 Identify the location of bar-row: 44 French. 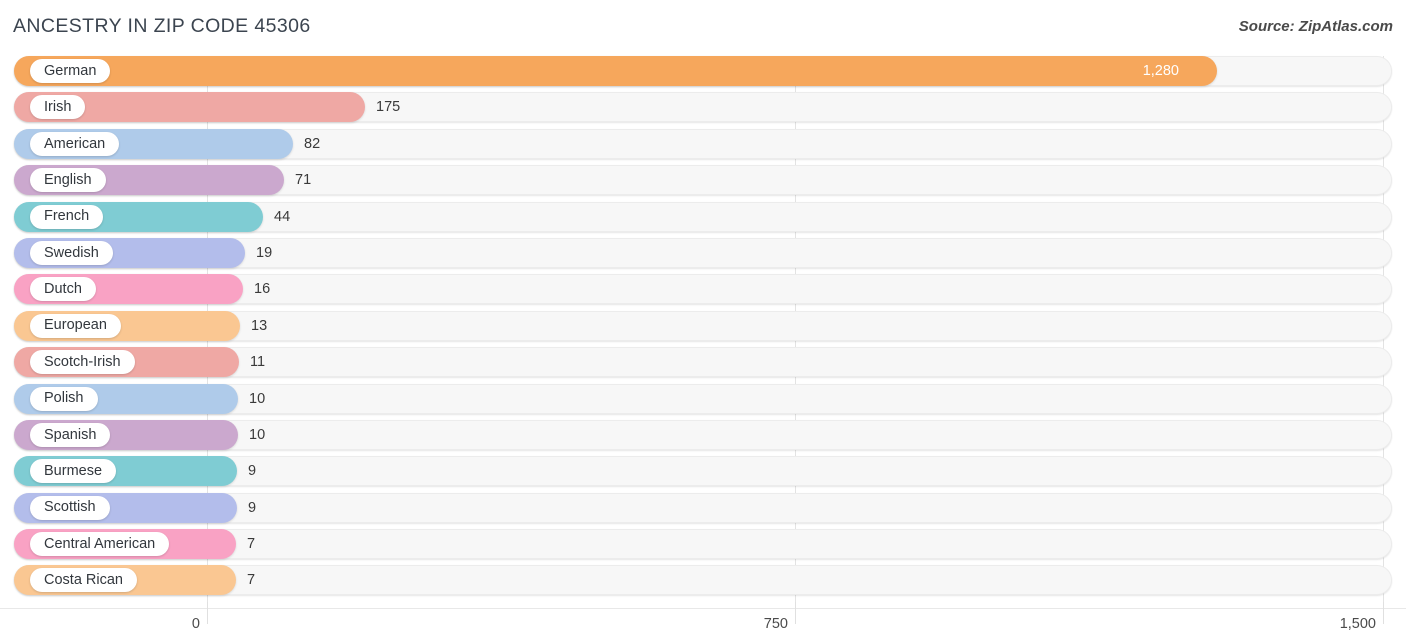
(703, 216).